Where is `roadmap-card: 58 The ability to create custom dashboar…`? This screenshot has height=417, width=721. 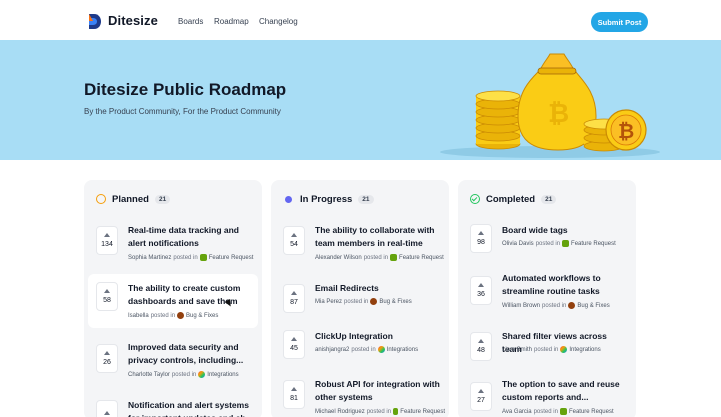 roadmap-card: 58 The ability to create custom dashboar… is located at coordinates (173, 301).